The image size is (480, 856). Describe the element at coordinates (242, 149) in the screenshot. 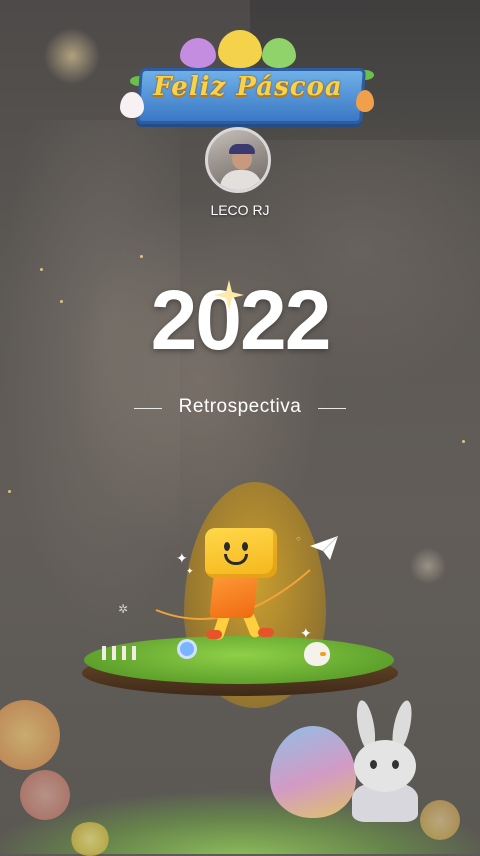

I see `avatar-cap` at that location.